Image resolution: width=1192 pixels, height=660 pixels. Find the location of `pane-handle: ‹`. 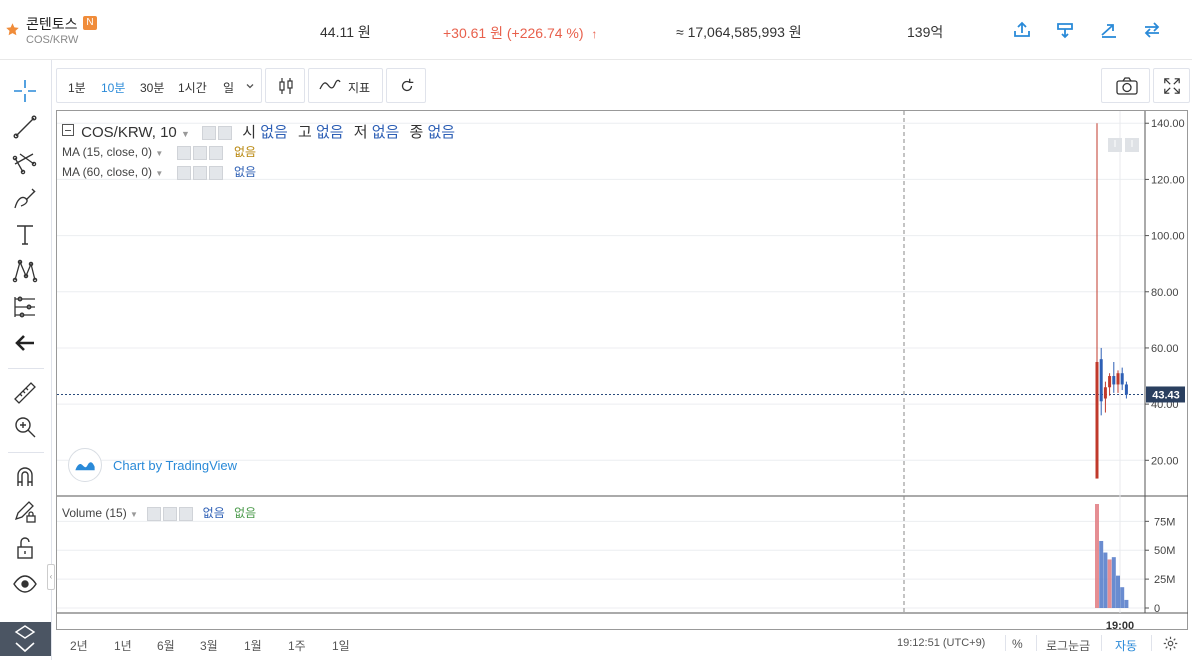

pane-handle: ‹ is located at coordinates (51, 577).